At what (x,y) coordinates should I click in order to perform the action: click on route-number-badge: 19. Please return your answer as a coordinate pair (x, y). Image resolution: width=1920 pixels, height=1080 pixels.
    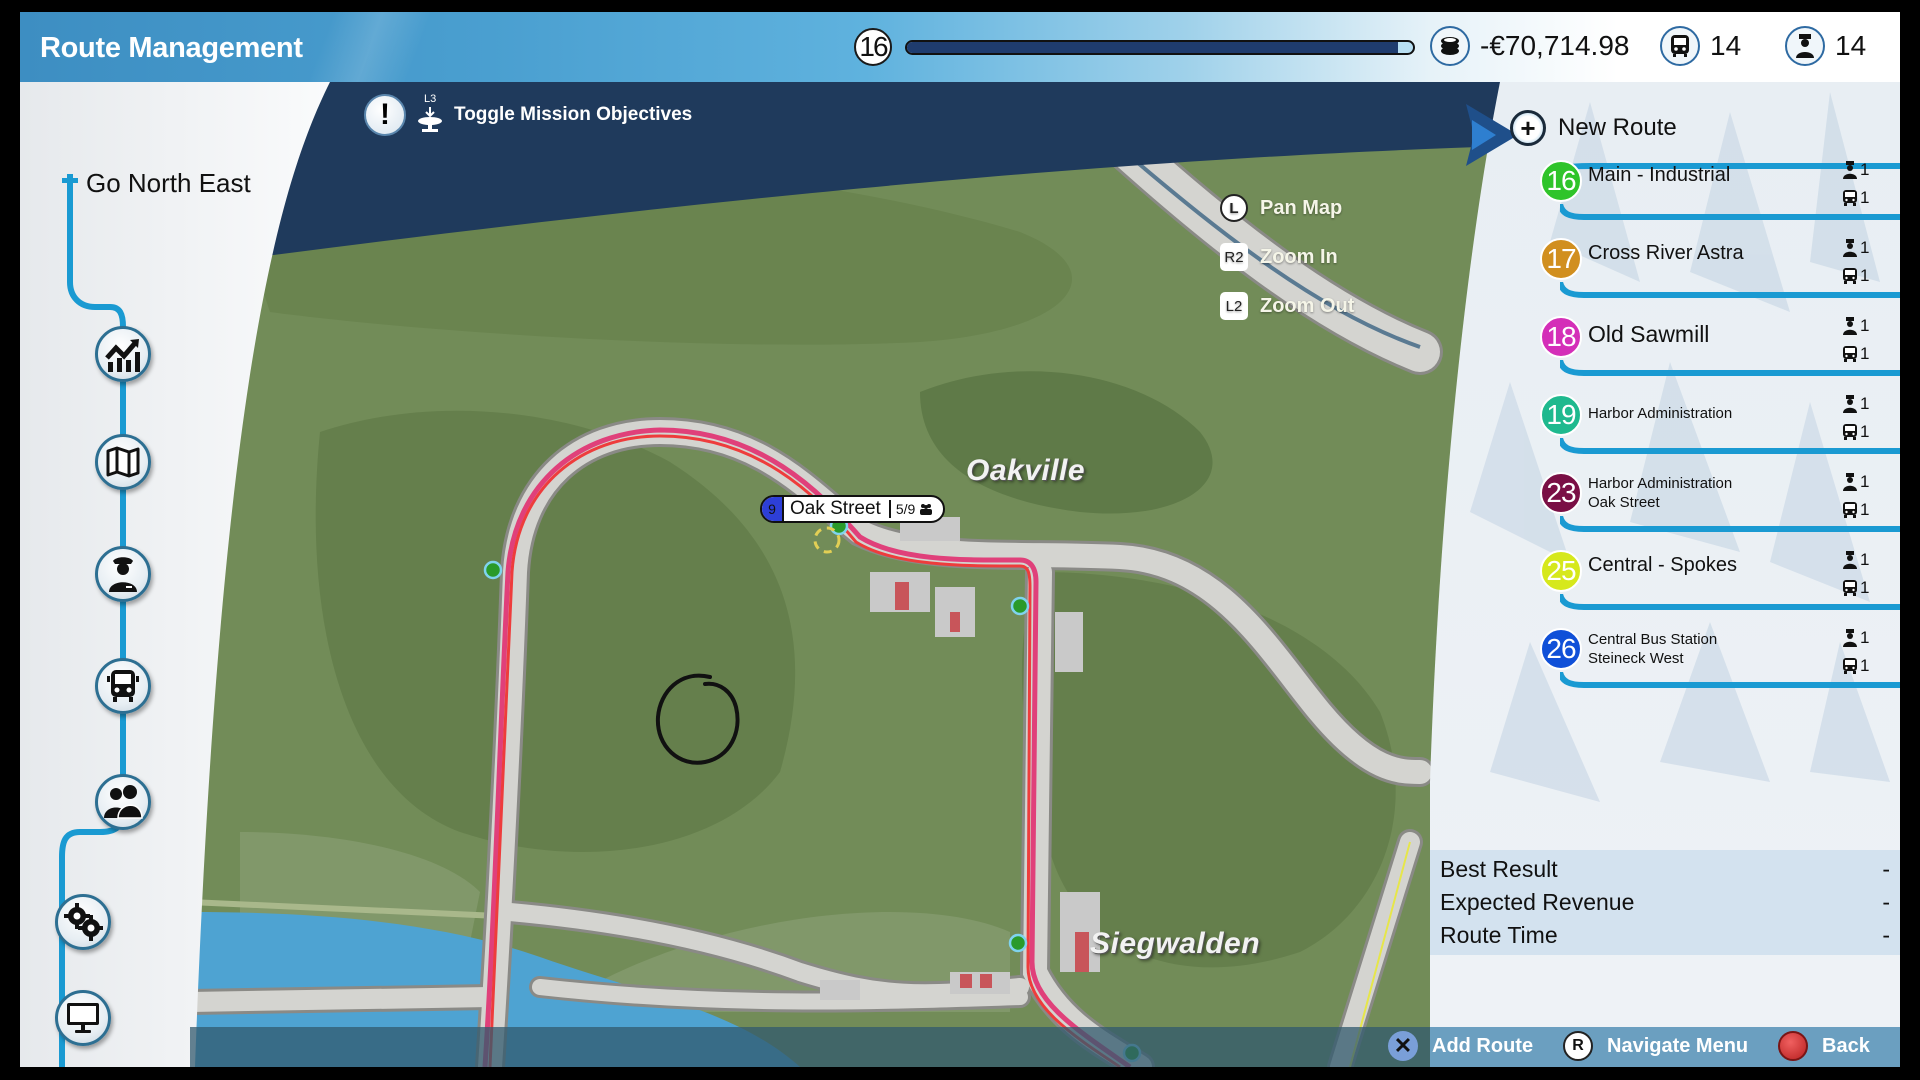
    Looking at the image, I should click on (1561, 415).